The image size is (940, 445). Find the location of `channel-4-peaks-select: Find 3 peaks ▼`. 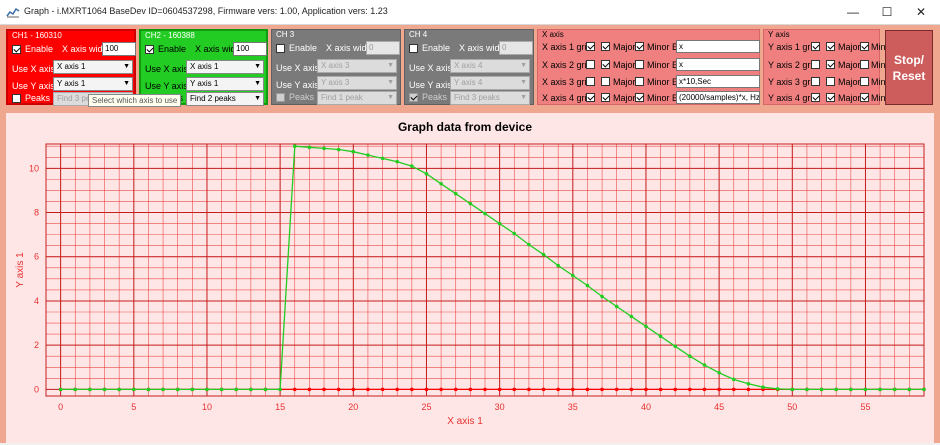

channel-4-peaks-select: Find 3 peaks ▼ is located at coordinates (490, 98).